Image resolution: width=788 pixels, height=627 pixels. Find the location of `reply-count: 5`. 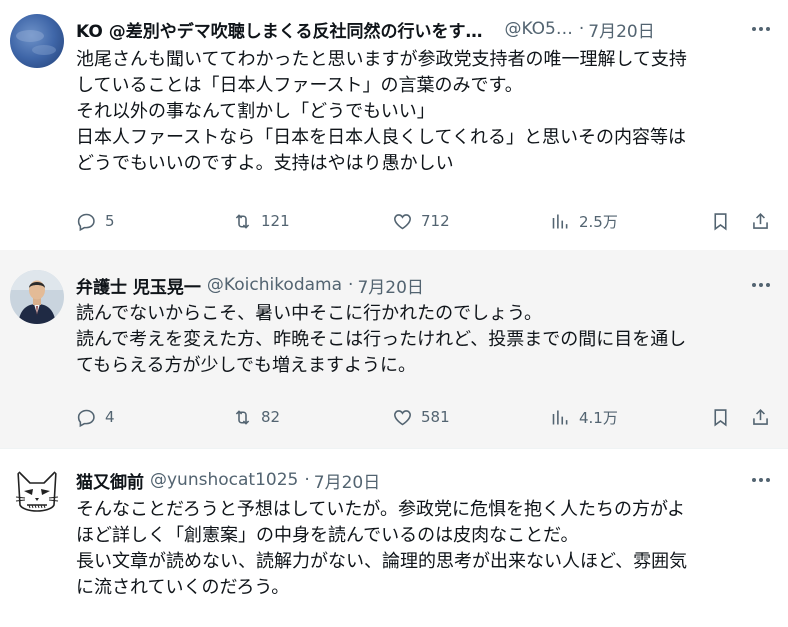

reply-count: 5 is located at coordinates (110, 221).